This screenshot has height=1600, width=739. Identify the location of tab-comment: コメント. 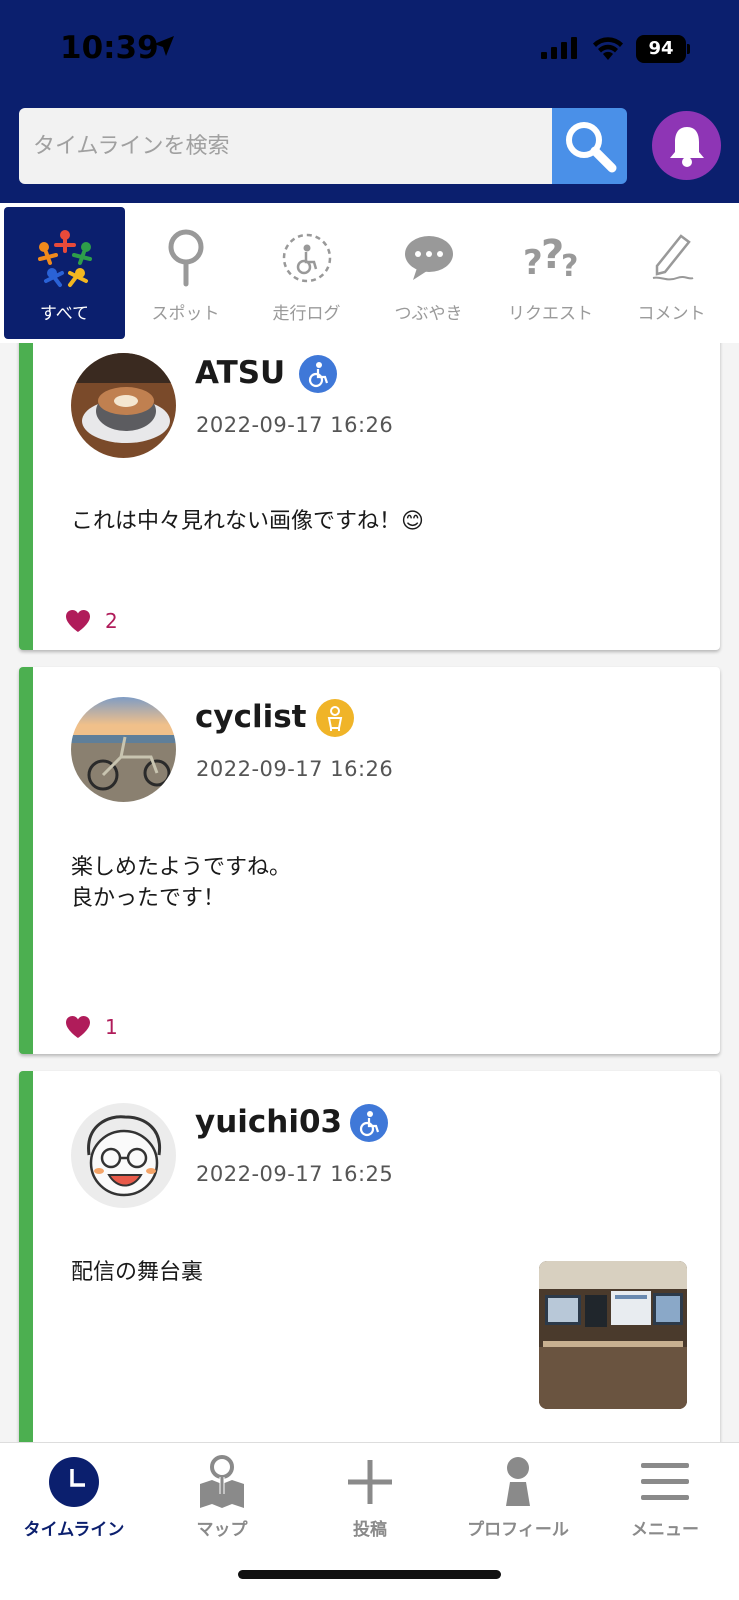
(671, 273).